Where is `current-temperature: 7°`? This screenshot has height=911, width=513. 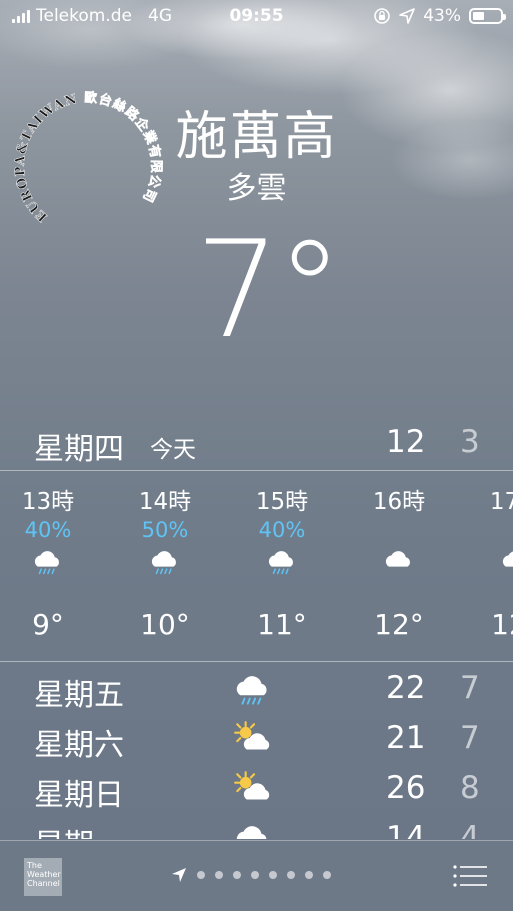 current-temperature: 7° is located at coordinates (269, 290).